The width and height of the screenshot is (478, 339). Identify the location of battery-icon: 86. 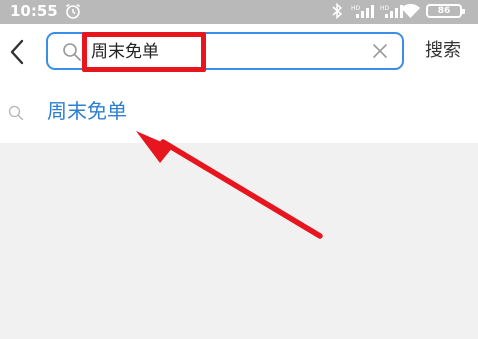
(445, 11).